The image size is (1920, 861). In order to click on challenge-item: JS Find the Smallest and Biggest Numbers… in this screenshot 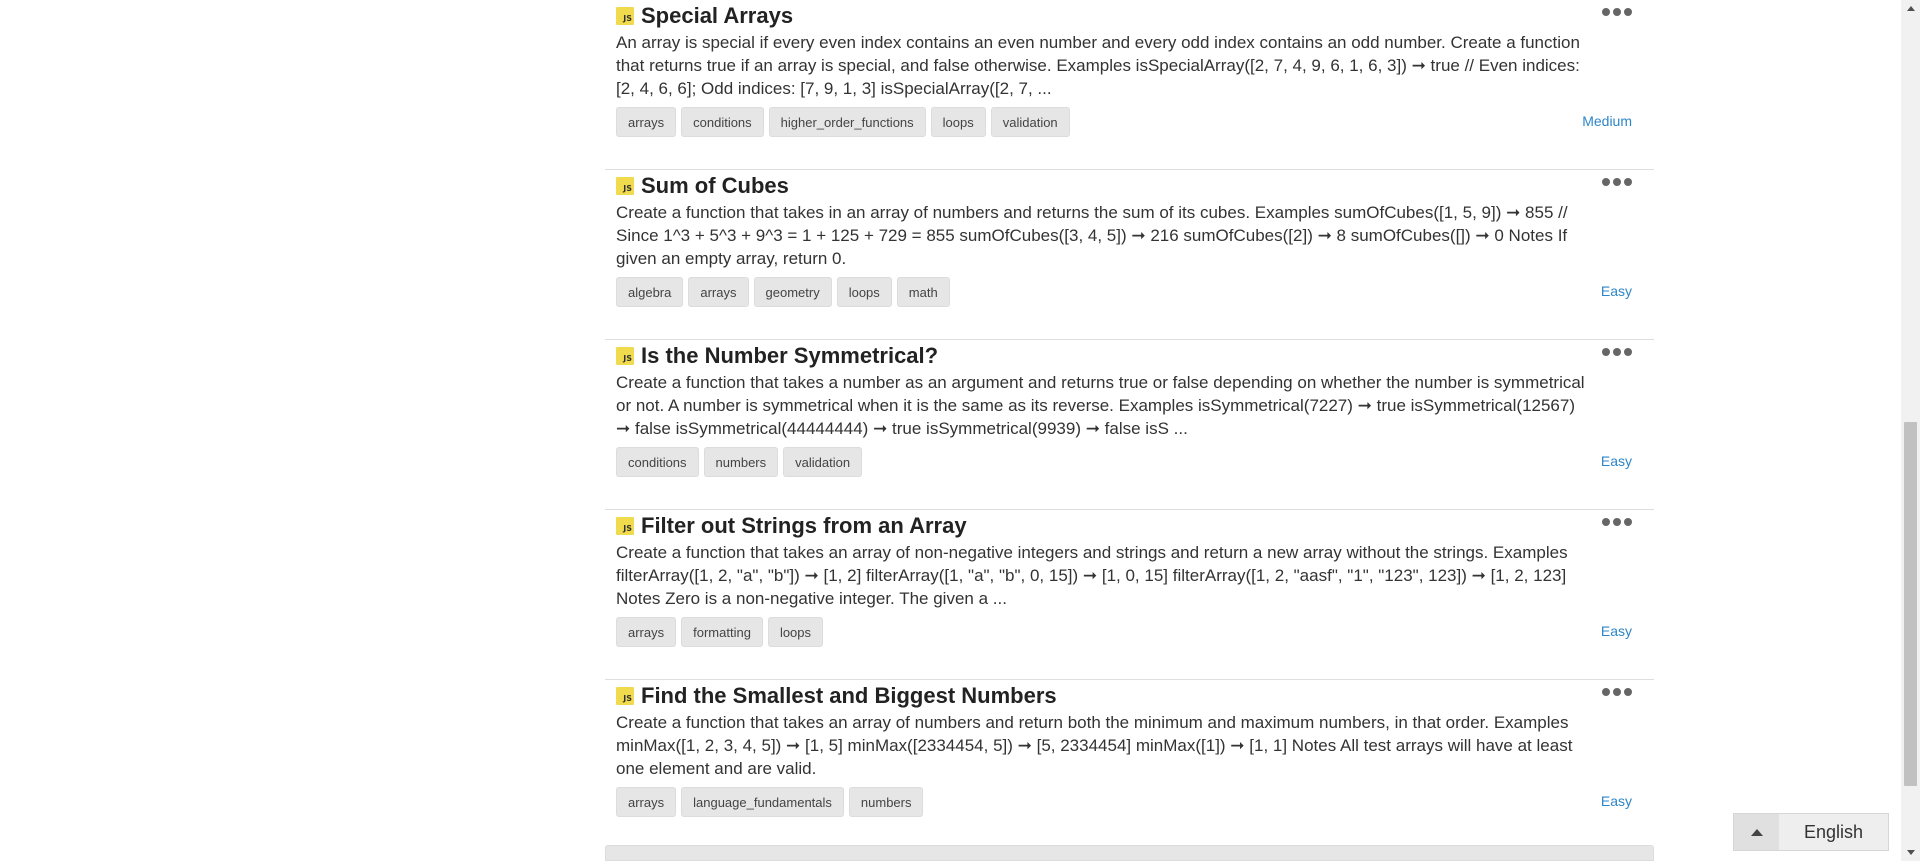, I will do `click(1129, 765)`.